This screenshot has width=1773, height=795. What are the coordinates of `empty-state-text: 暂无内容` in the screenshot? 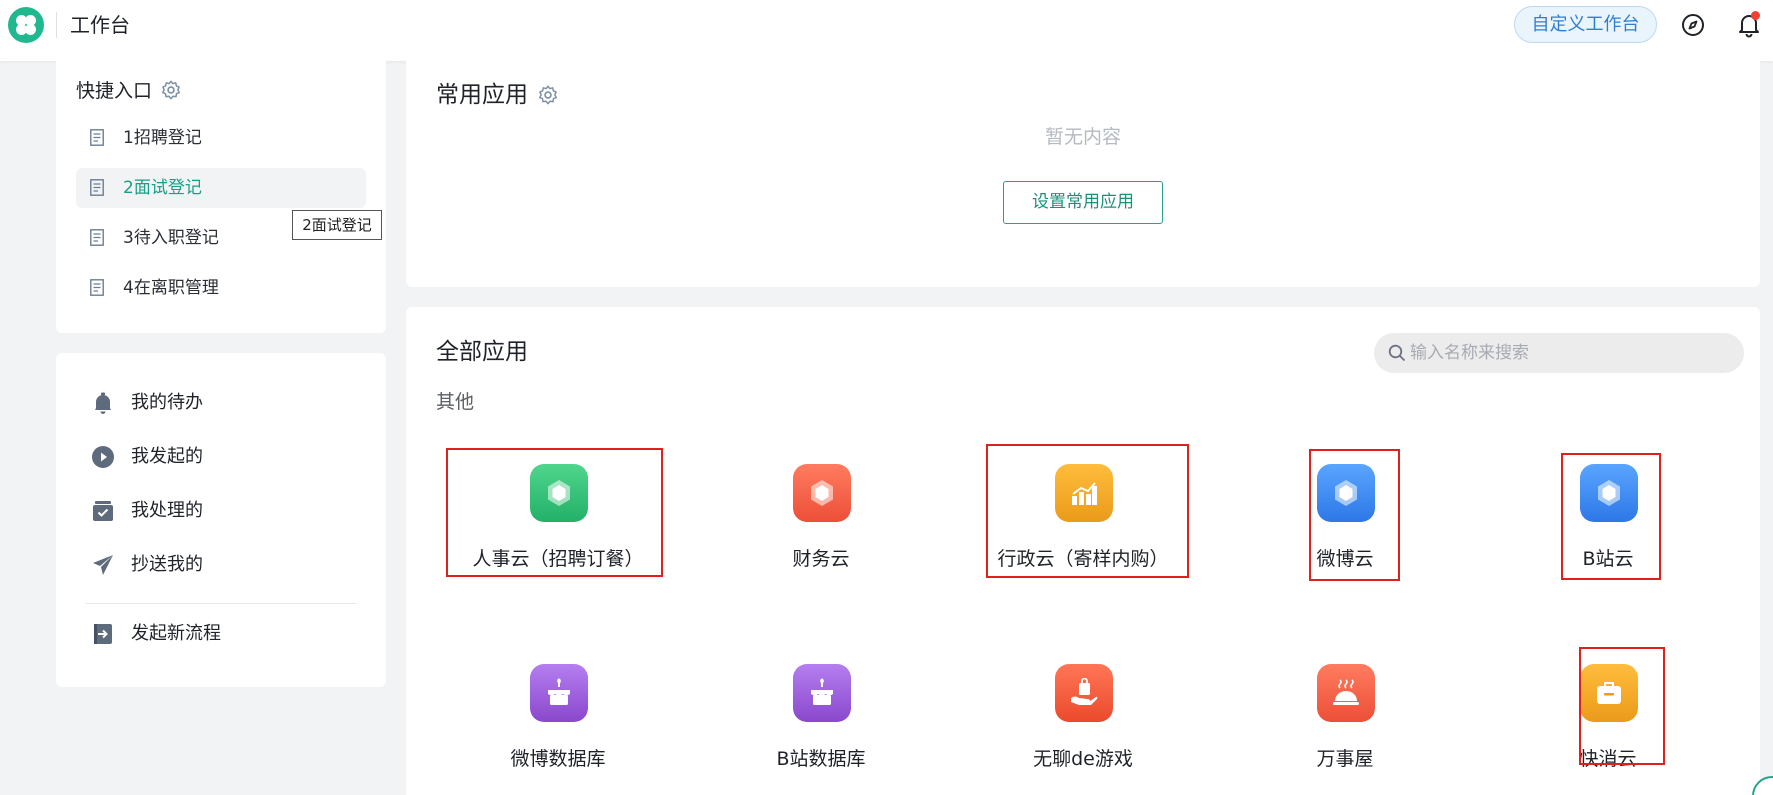 It's located at (1082, 137).